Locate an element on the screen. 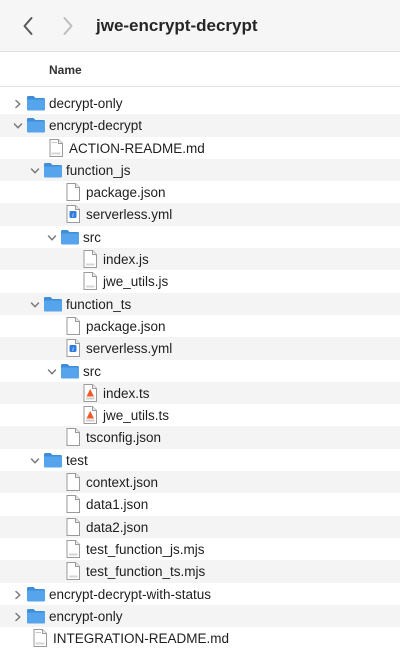 This screenshot has height=661, width=400. row-label: data1.json is located at coordinates (117, 505).